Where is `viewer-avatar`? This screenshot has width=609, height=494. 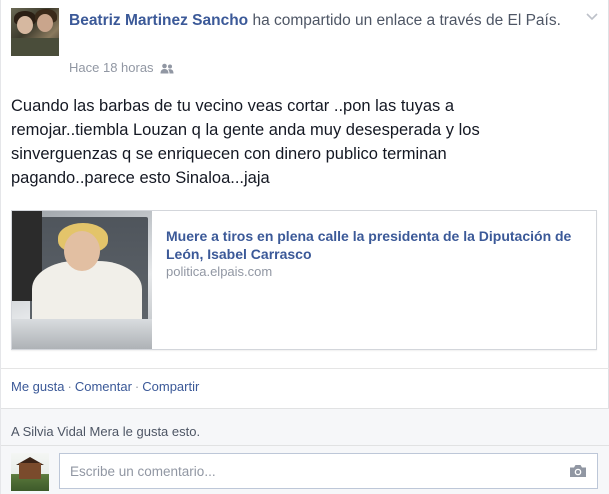 viewer-avatar is located at coordinates (30, 472).